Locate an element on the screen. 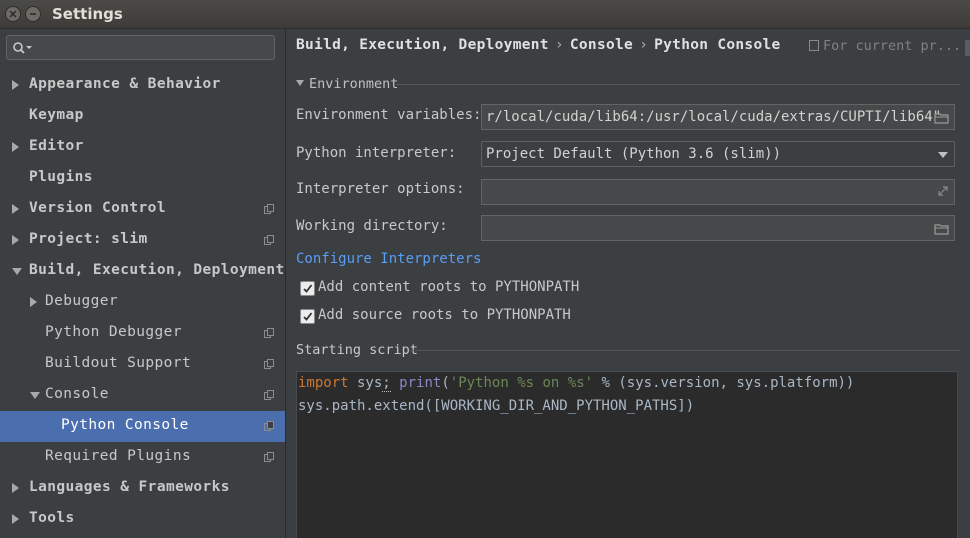 The width and height of the screenshot is (970, 538). python-interpreter-label: Python interpreter: is located at coordinates (376, 153).